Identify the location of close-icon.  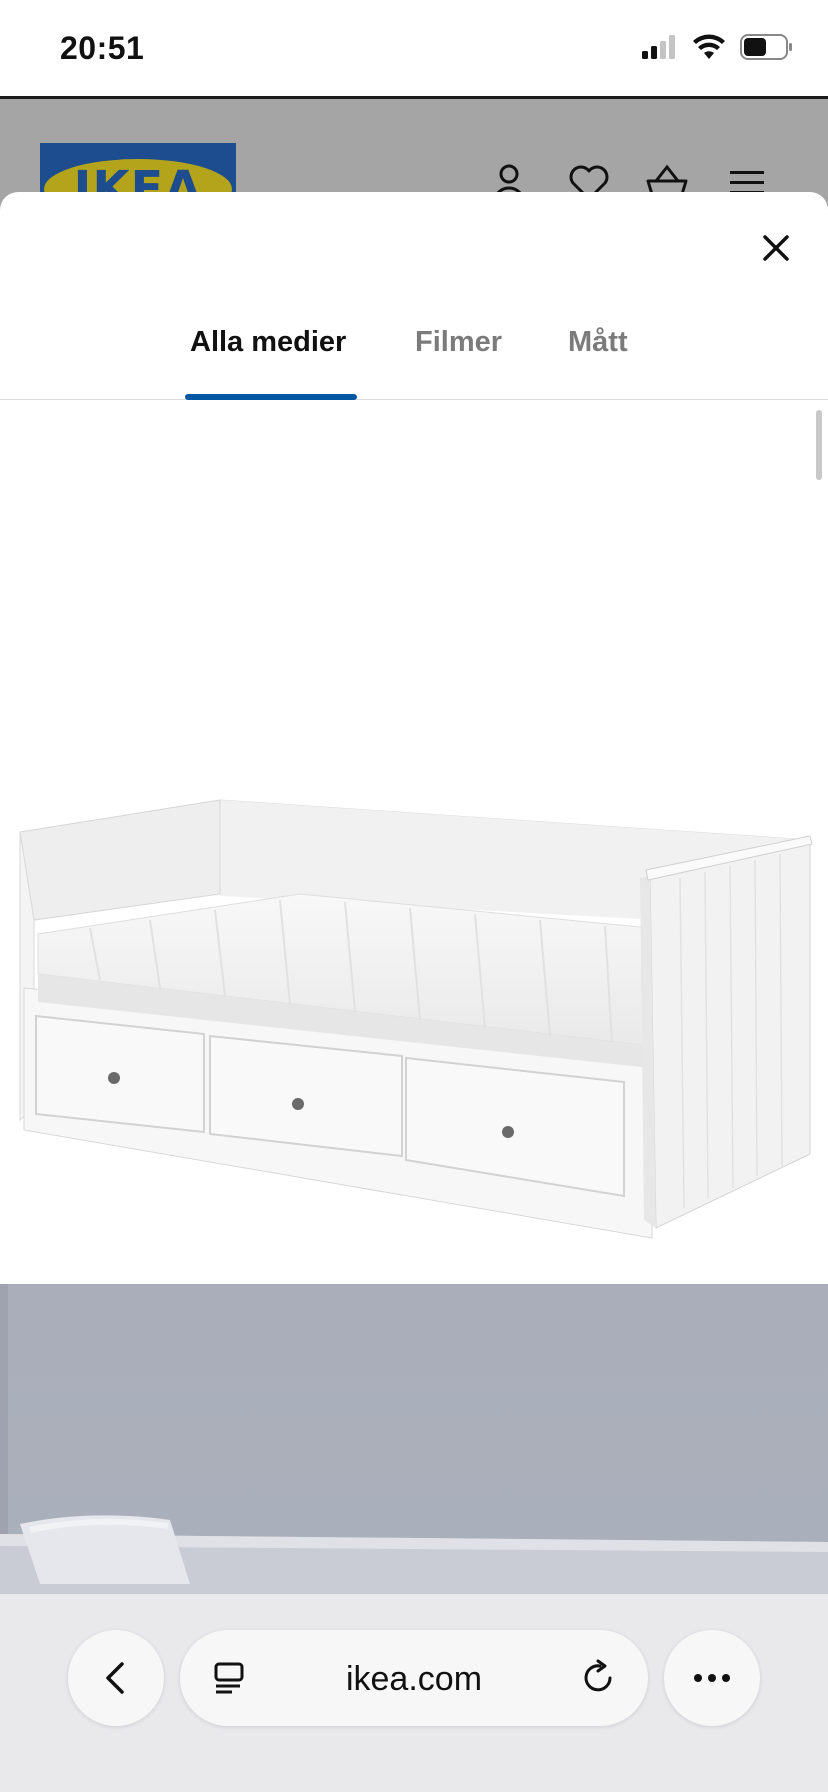
(776, 248).